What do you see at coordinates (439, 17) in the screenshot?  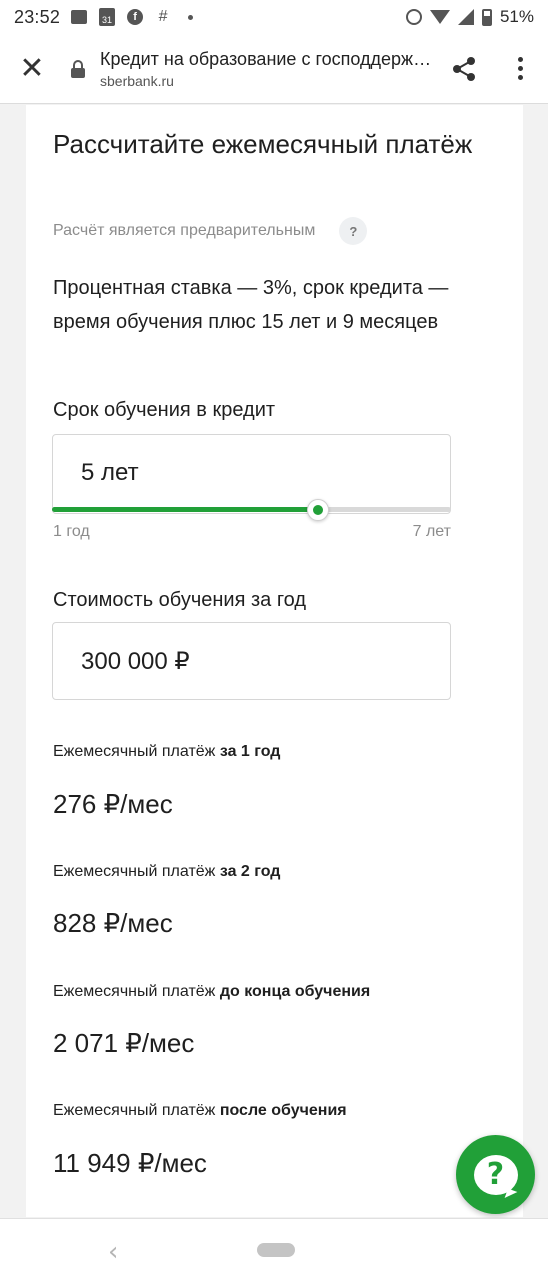 I see `wifi-icon` at bounding box center [439, 17].